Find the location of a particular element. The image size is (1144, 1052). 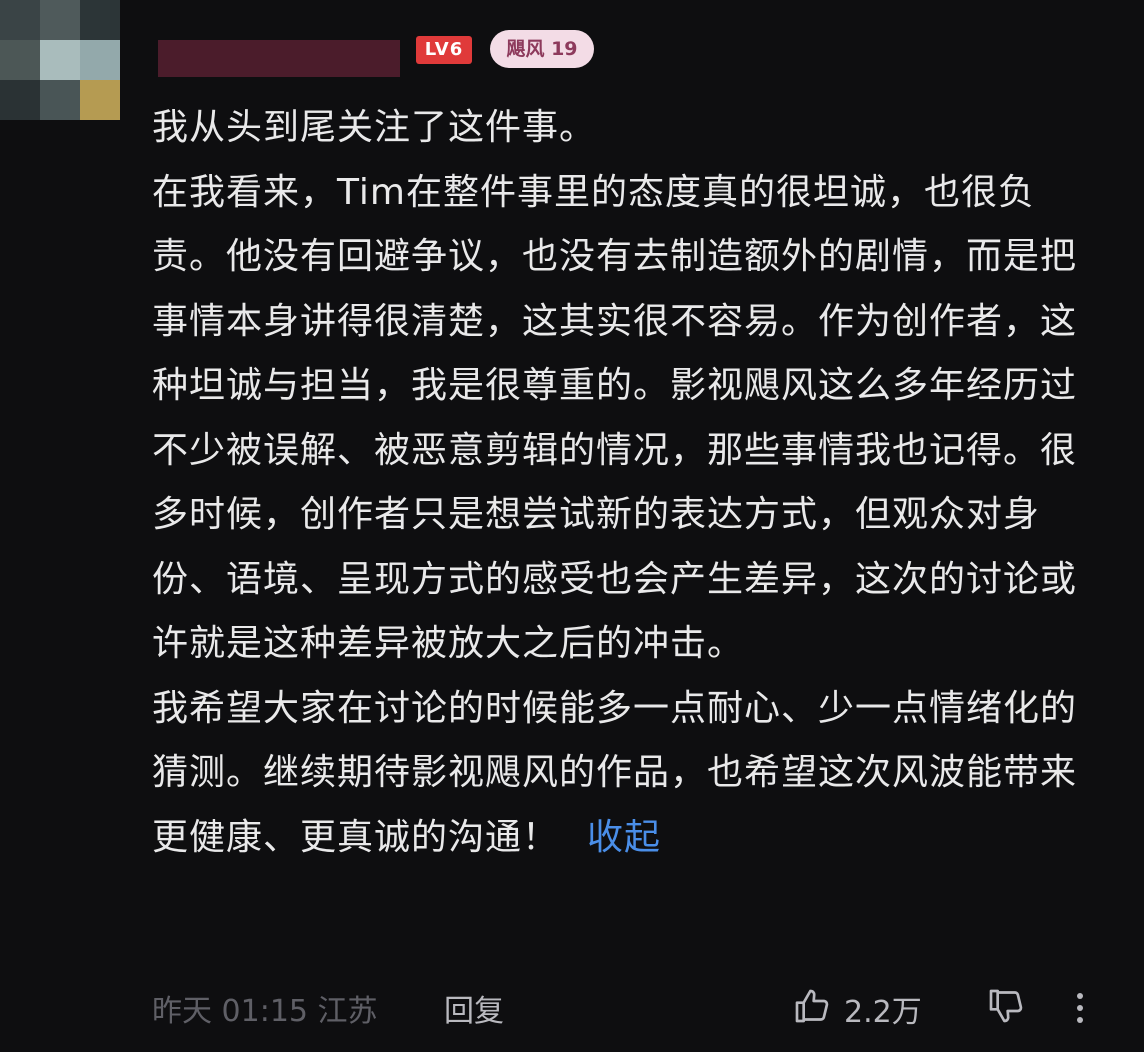

dislike-button is located at coordinates (1006, 1012).